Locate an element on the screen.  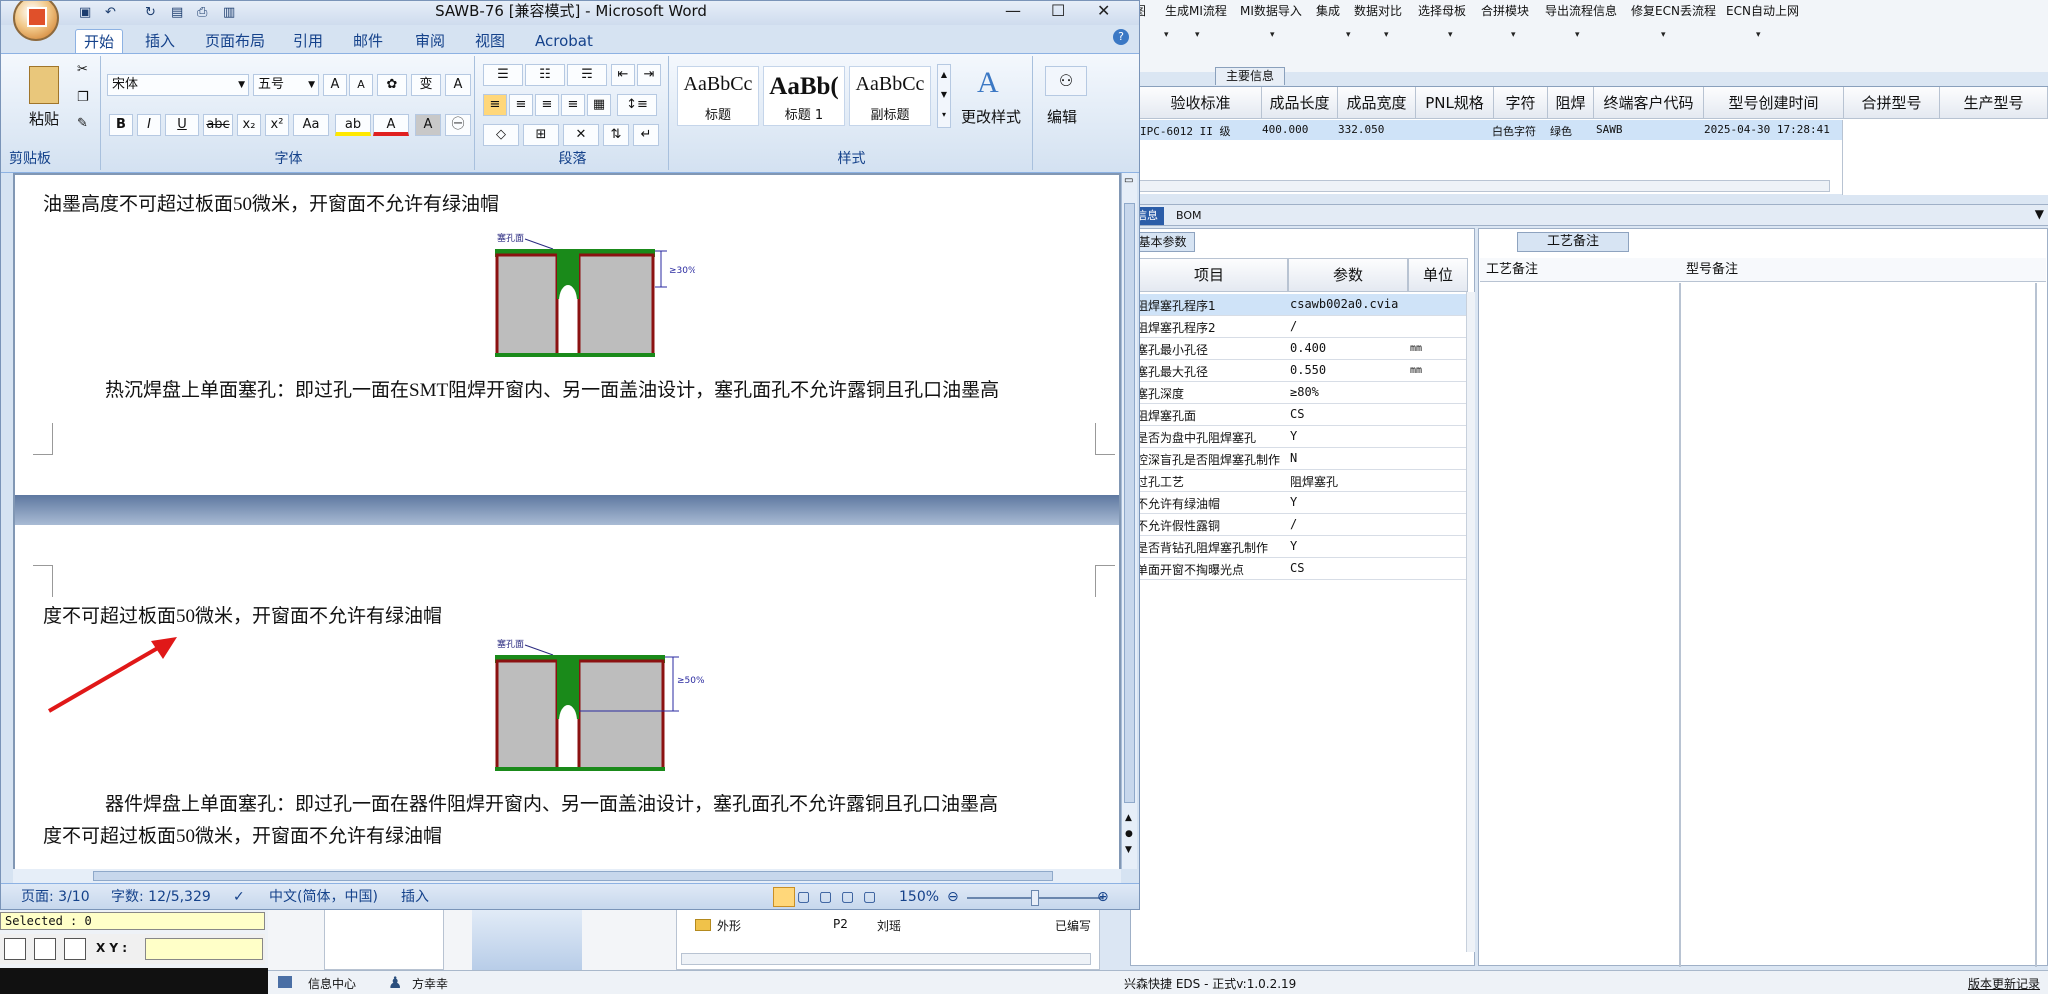
align-left-icon: ≡ is located at coordinates (495, 105).